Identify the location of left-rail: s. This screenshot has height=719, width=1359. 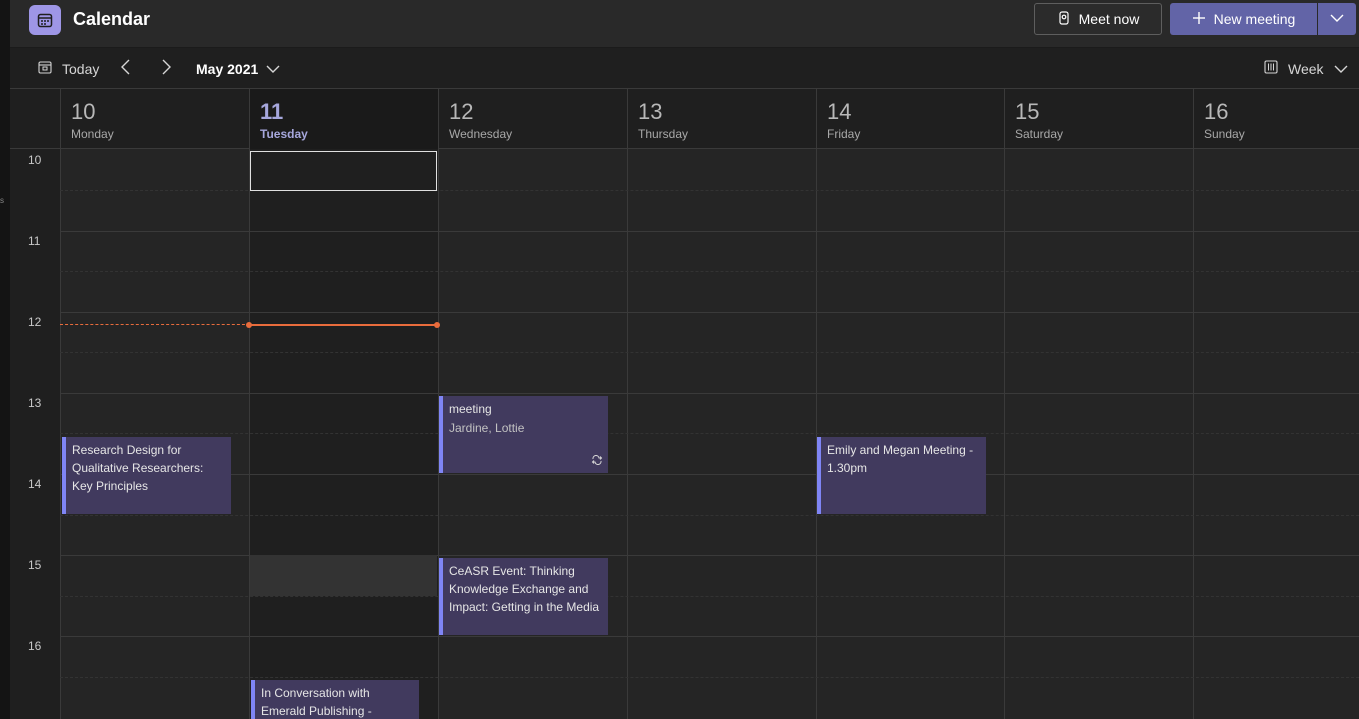
(5, 359).